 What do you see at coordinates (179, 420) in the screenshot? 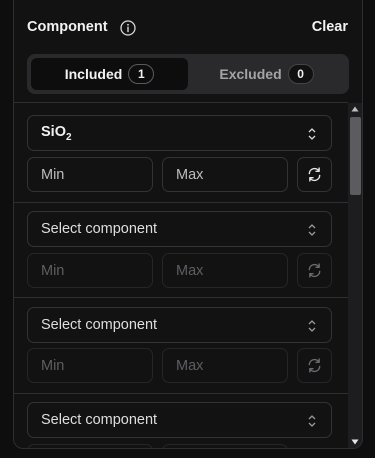
I see `component-select-4: Select component` at bounding box center [179, 420].